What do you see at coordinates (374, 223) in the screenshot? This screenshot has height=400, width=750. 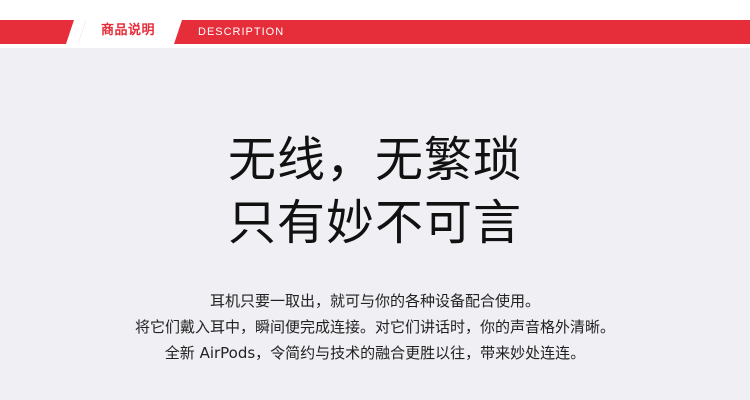 I see `headline-line-2: 只有妙不可言` at bounding box center [374, 223].